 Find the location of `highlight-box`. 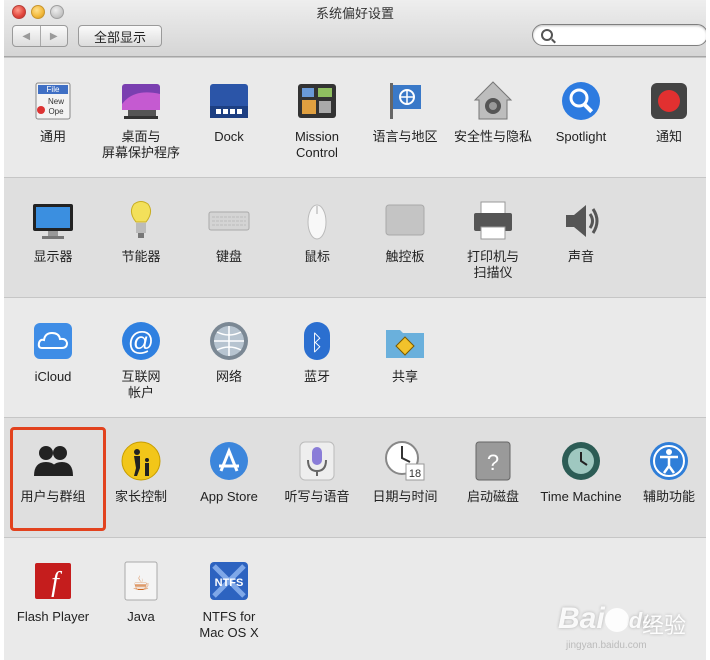

highlight-box is located at coordinates (58, 479).